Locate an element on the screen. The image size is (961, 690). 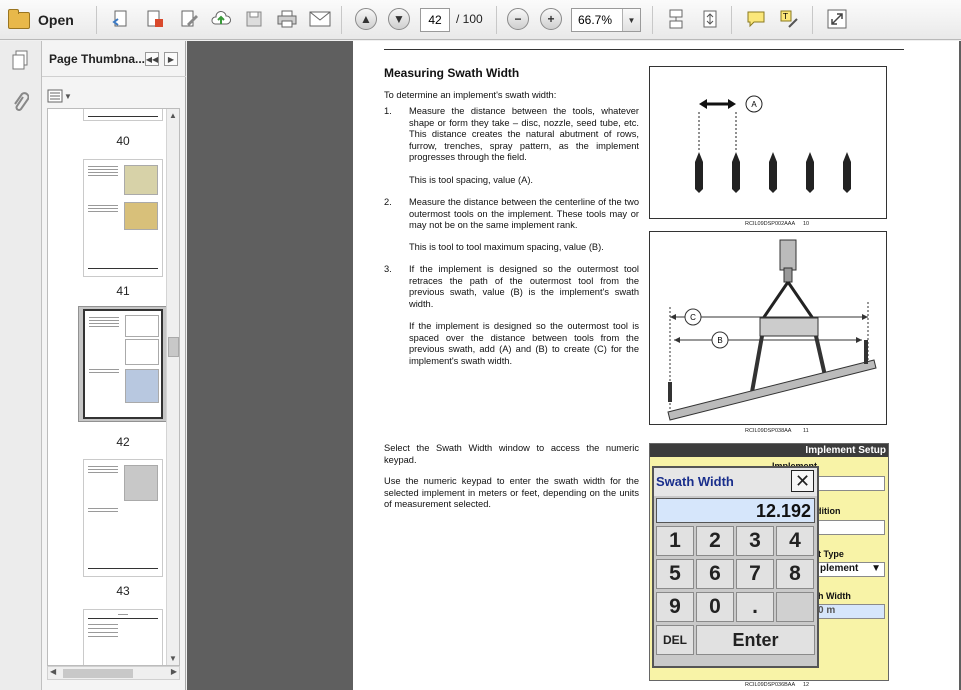
label-b: B is located at coordinates (719, 340).